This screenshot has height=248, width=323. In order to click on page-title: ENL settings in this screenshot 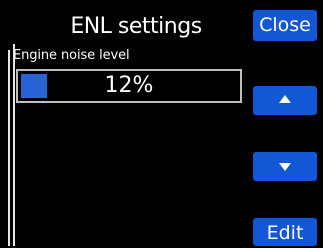, I will do `click(136, 26)`.